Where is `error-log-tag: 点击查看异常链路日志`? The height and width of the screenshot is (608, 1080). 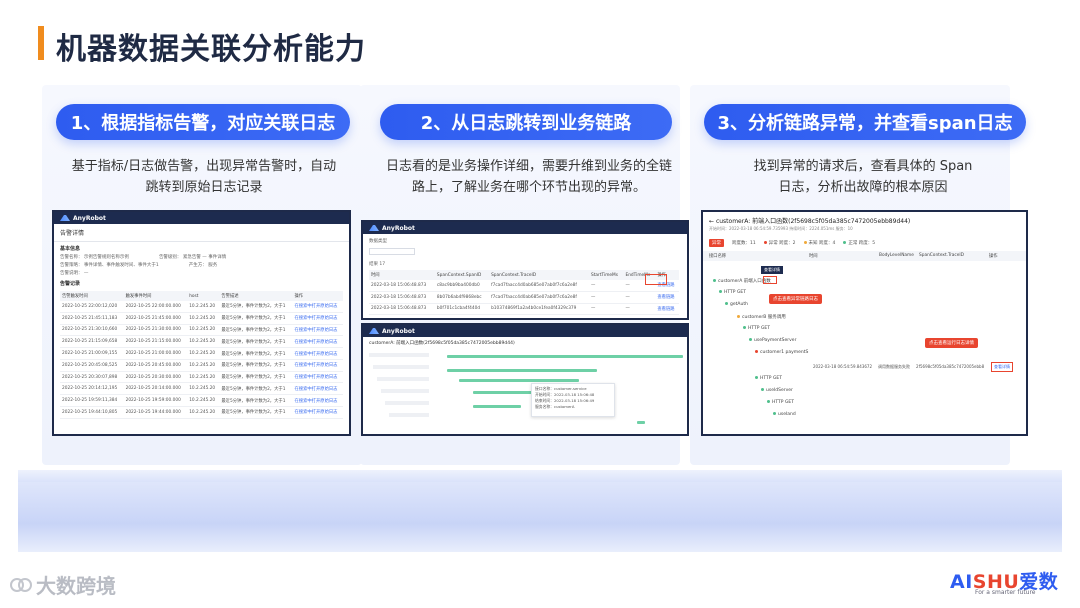
error-log-tag: 点击查看异常链路日志 is located at coordinates (795, 299).